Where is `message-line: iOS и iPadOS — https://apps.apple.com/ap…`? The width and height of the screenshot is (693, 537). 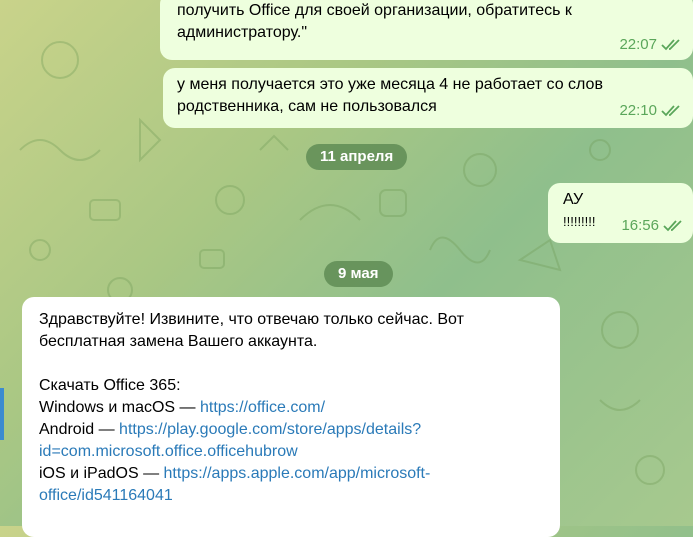 message-line: iOS и iPadOS — https://apps.apple.com/ap… is located at coordinates (251, 474).